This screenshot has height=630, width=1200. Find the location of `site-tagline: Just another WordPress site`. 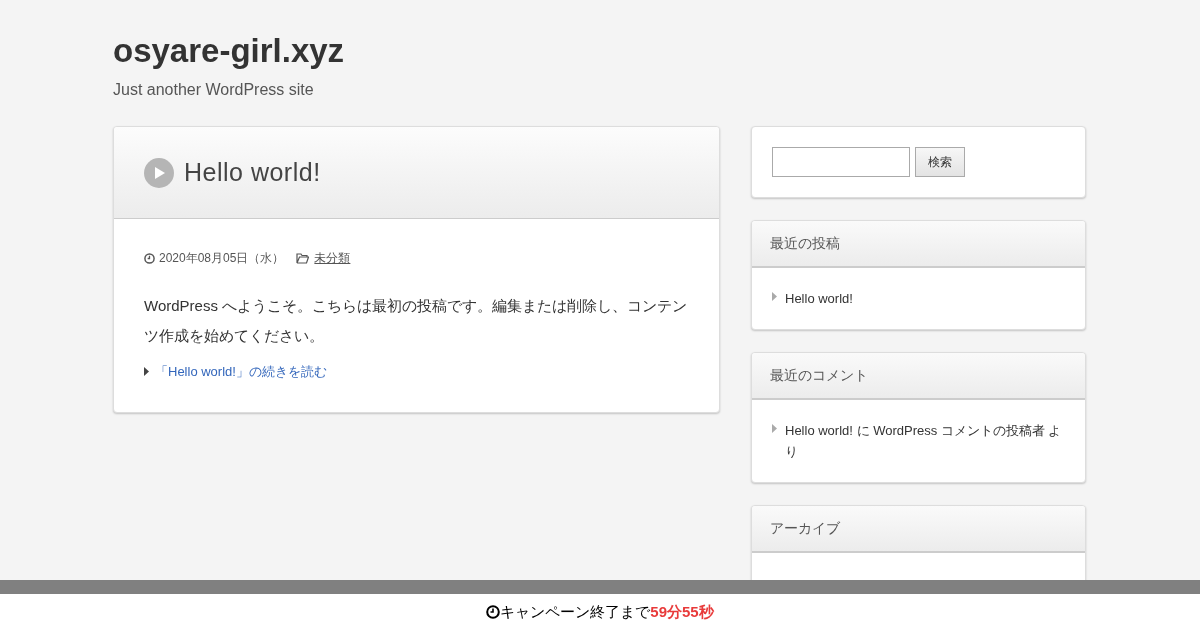

site-tagline: Just another WordPress site is located at coordinates (213, 90).